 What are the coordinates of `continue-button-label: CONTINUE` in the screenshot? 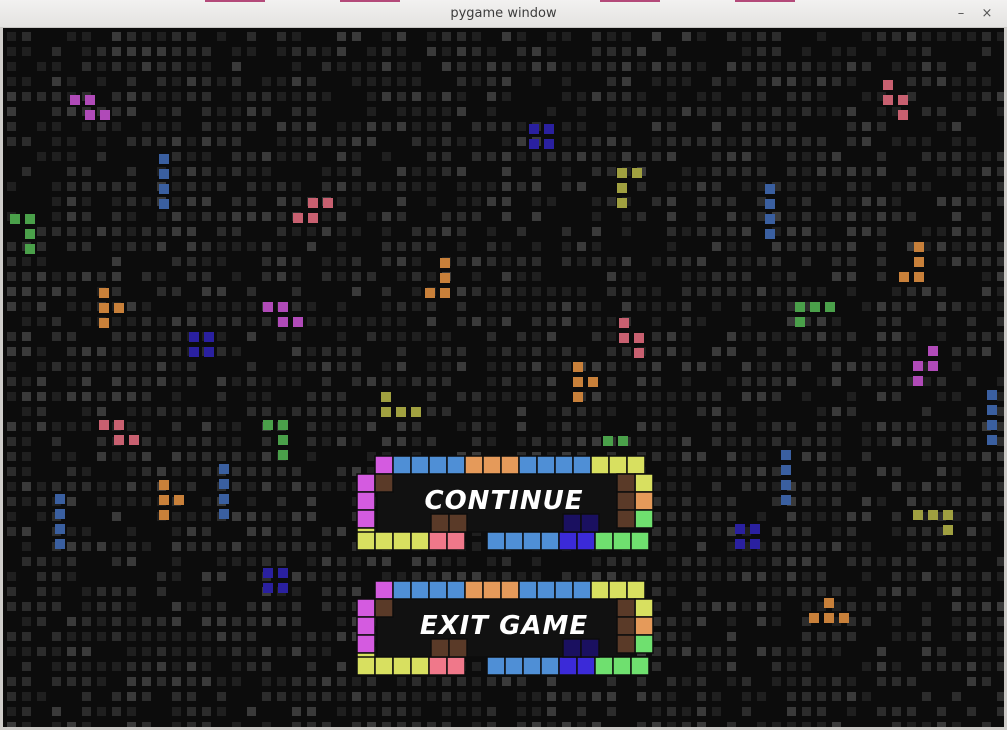 It's located at (504, 501).